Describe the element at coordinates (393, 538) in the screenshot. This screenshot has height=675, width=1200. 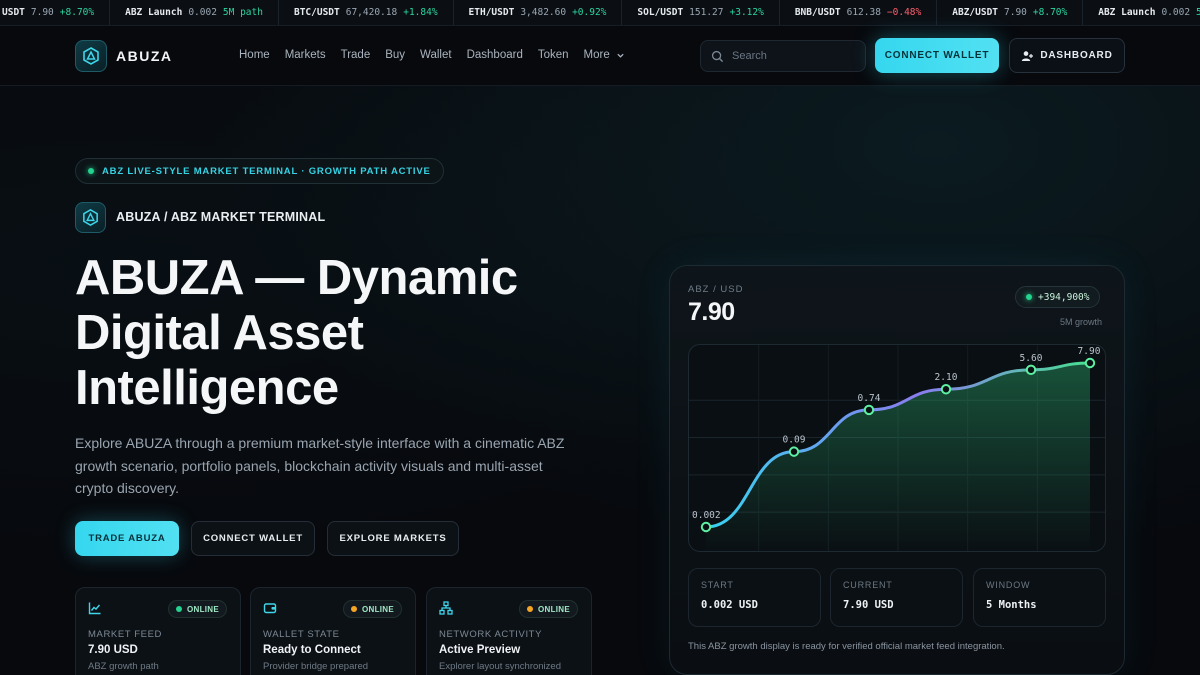
I see `explore-markets-button: EXPLORE MARKETS` at that location.